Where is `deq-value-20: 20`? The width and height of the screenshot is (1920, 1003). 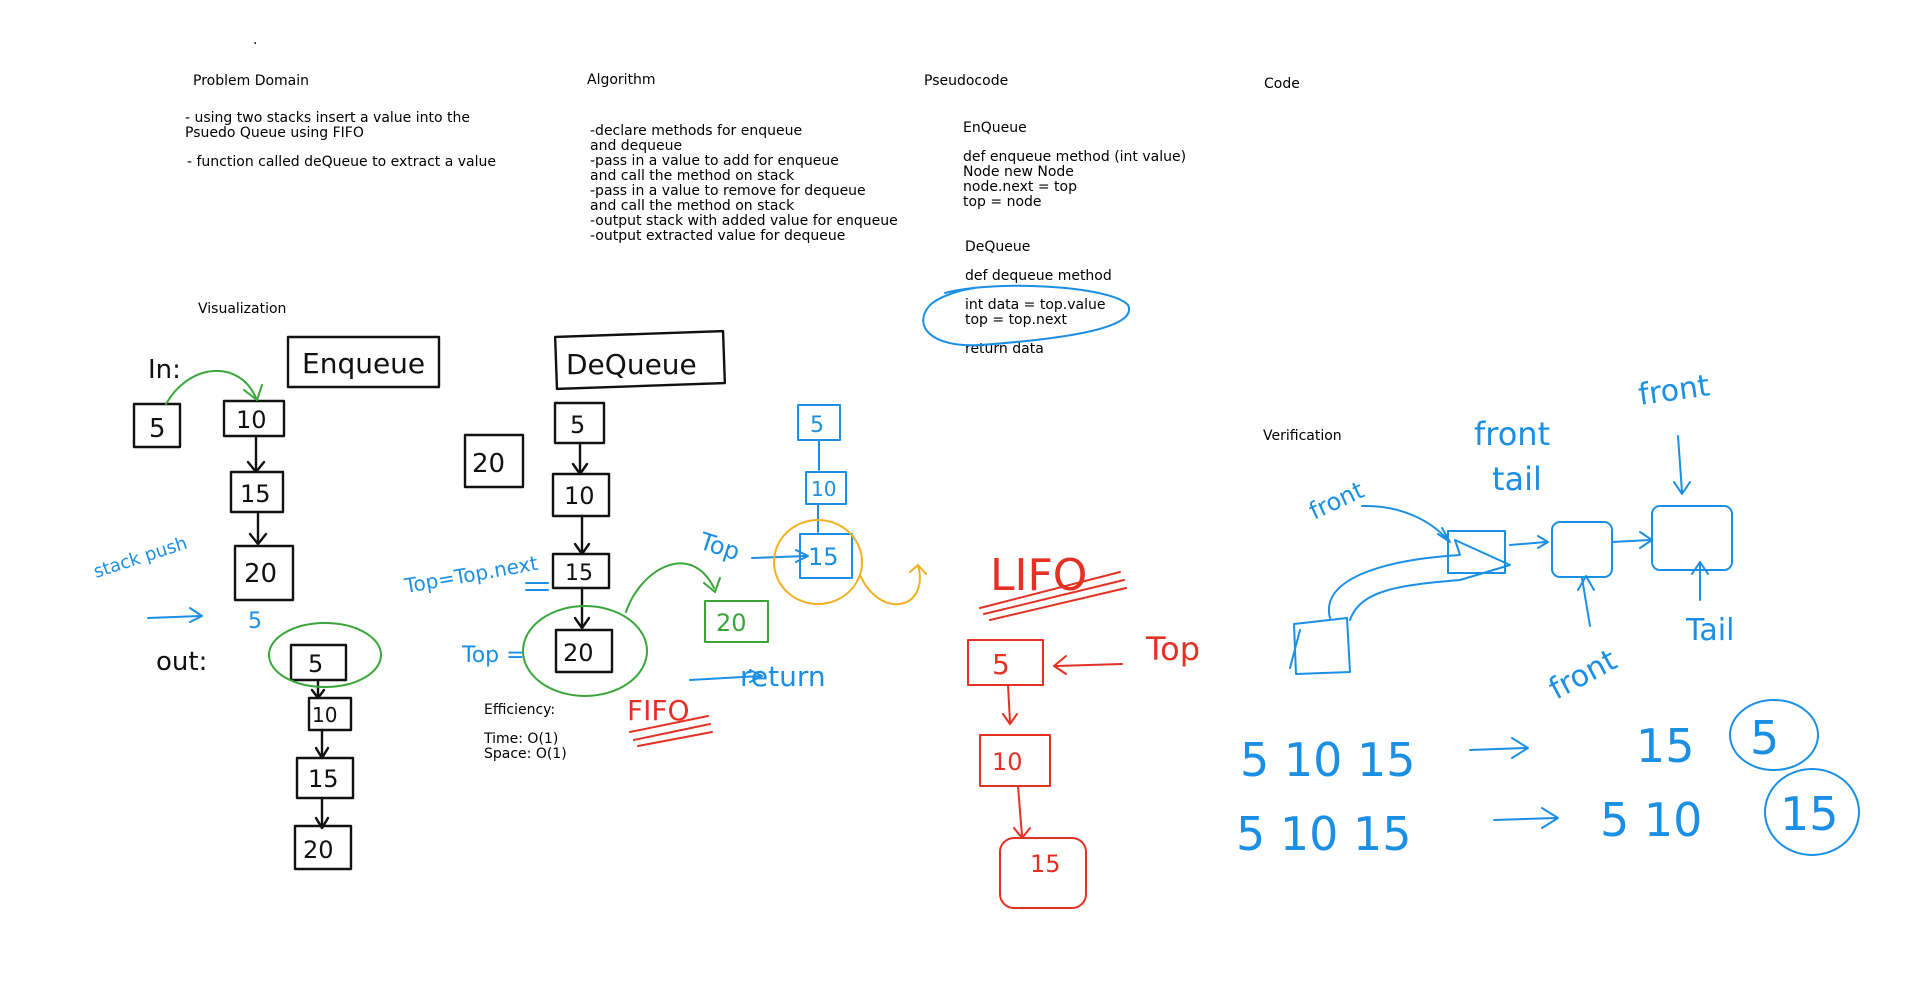 deq-value-20: 20 is located at coordinates (578, 653).